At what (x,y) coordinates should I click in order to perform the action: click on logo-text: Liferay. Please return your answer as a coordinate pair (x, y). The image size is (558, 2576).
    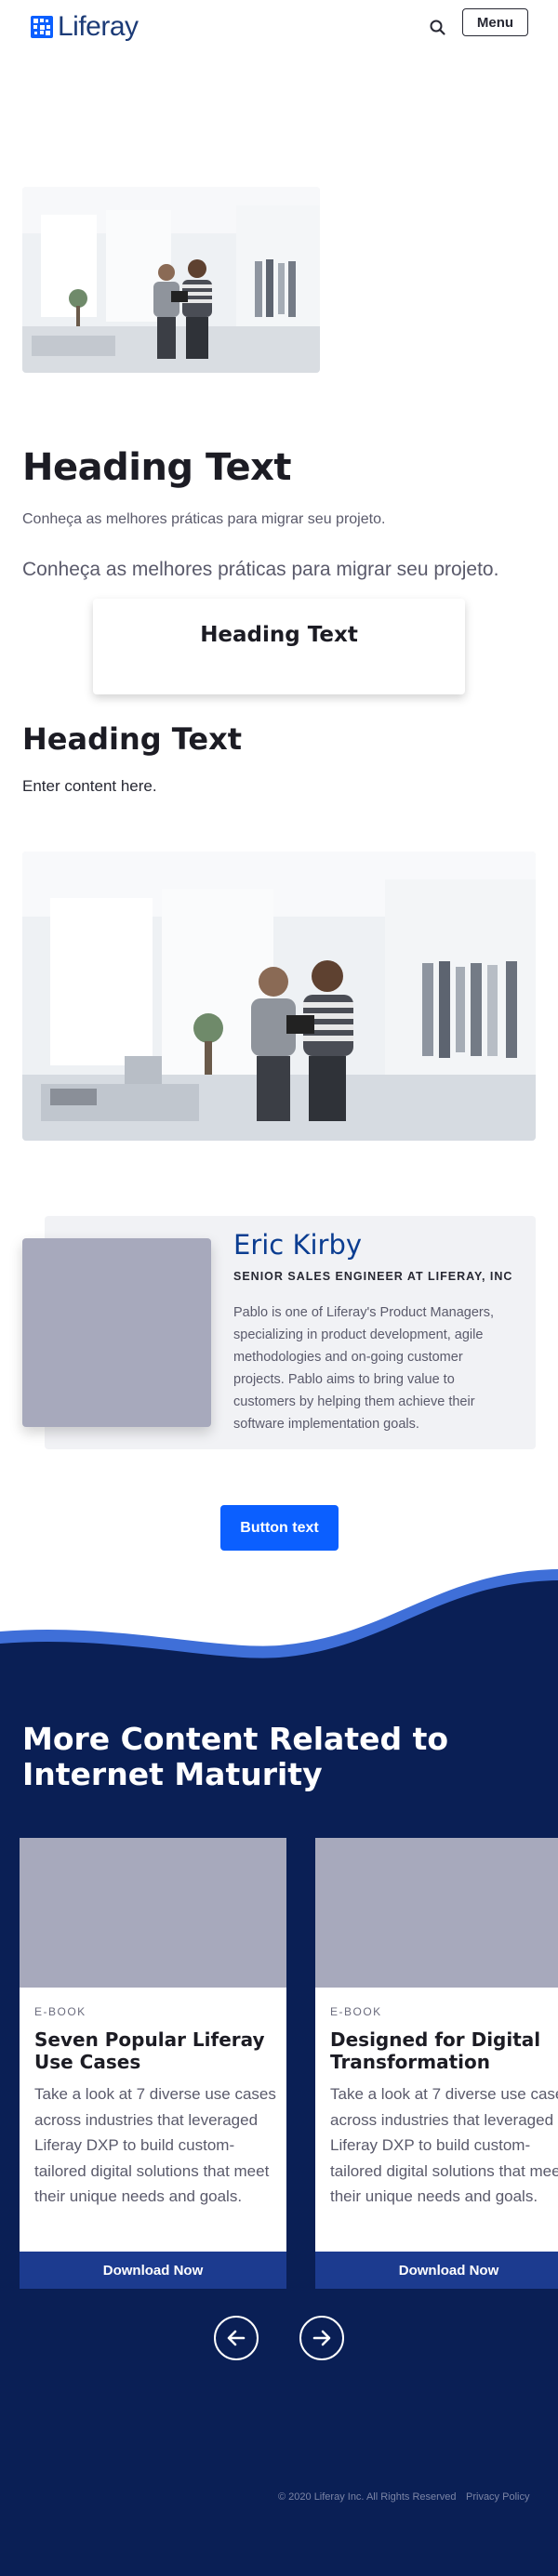
    Looking at the image, I should click on (98, 26).